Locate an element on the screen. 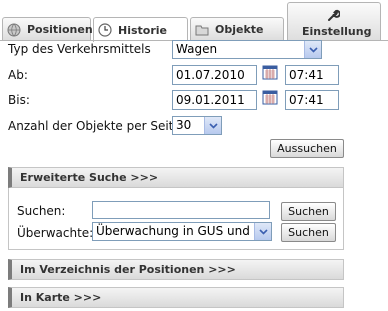  monitor-search-button: Suchen is located at coordinates (308, 232).